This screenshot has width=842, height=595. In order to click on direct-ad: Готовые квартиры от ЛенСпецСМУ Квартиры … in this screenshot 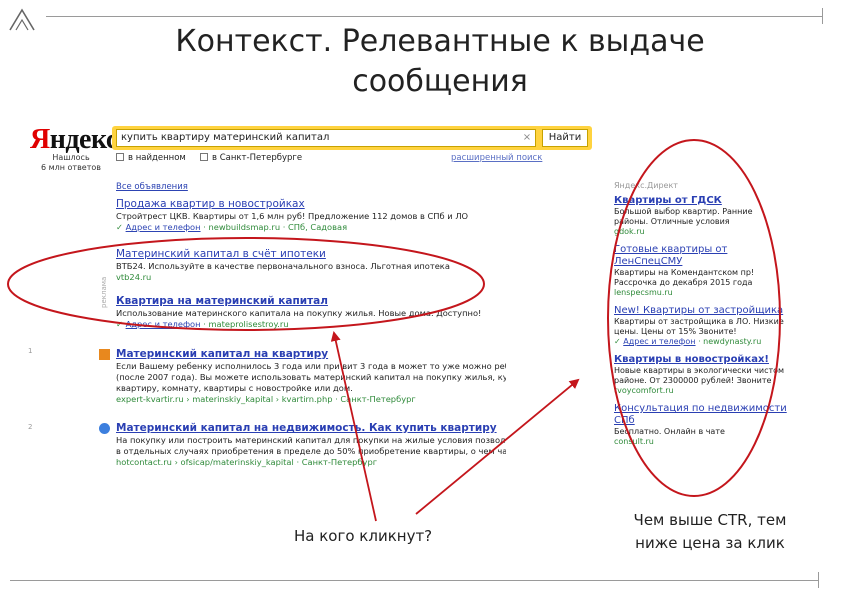, I will do `click(701, 271)`.